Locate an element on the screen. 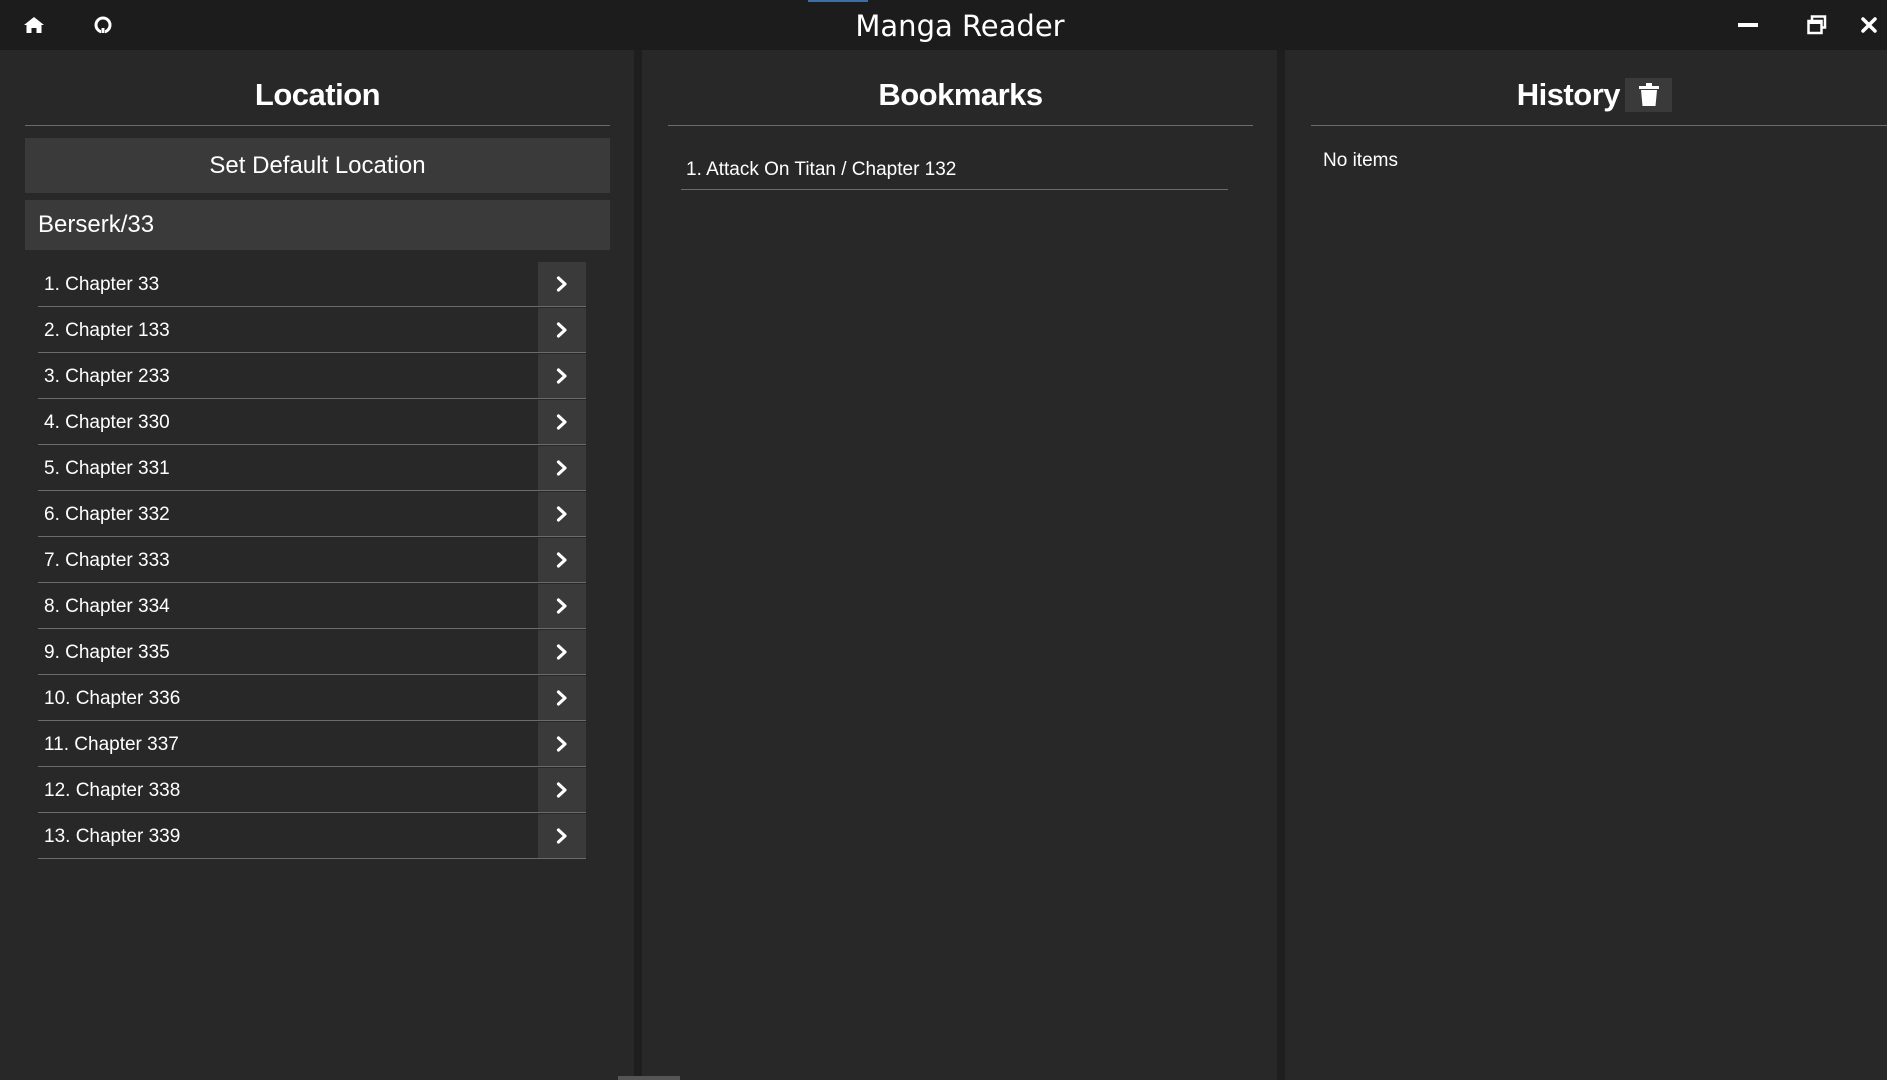  bookmarks-heading: Bookmarks is located at coordinates (960, 94).